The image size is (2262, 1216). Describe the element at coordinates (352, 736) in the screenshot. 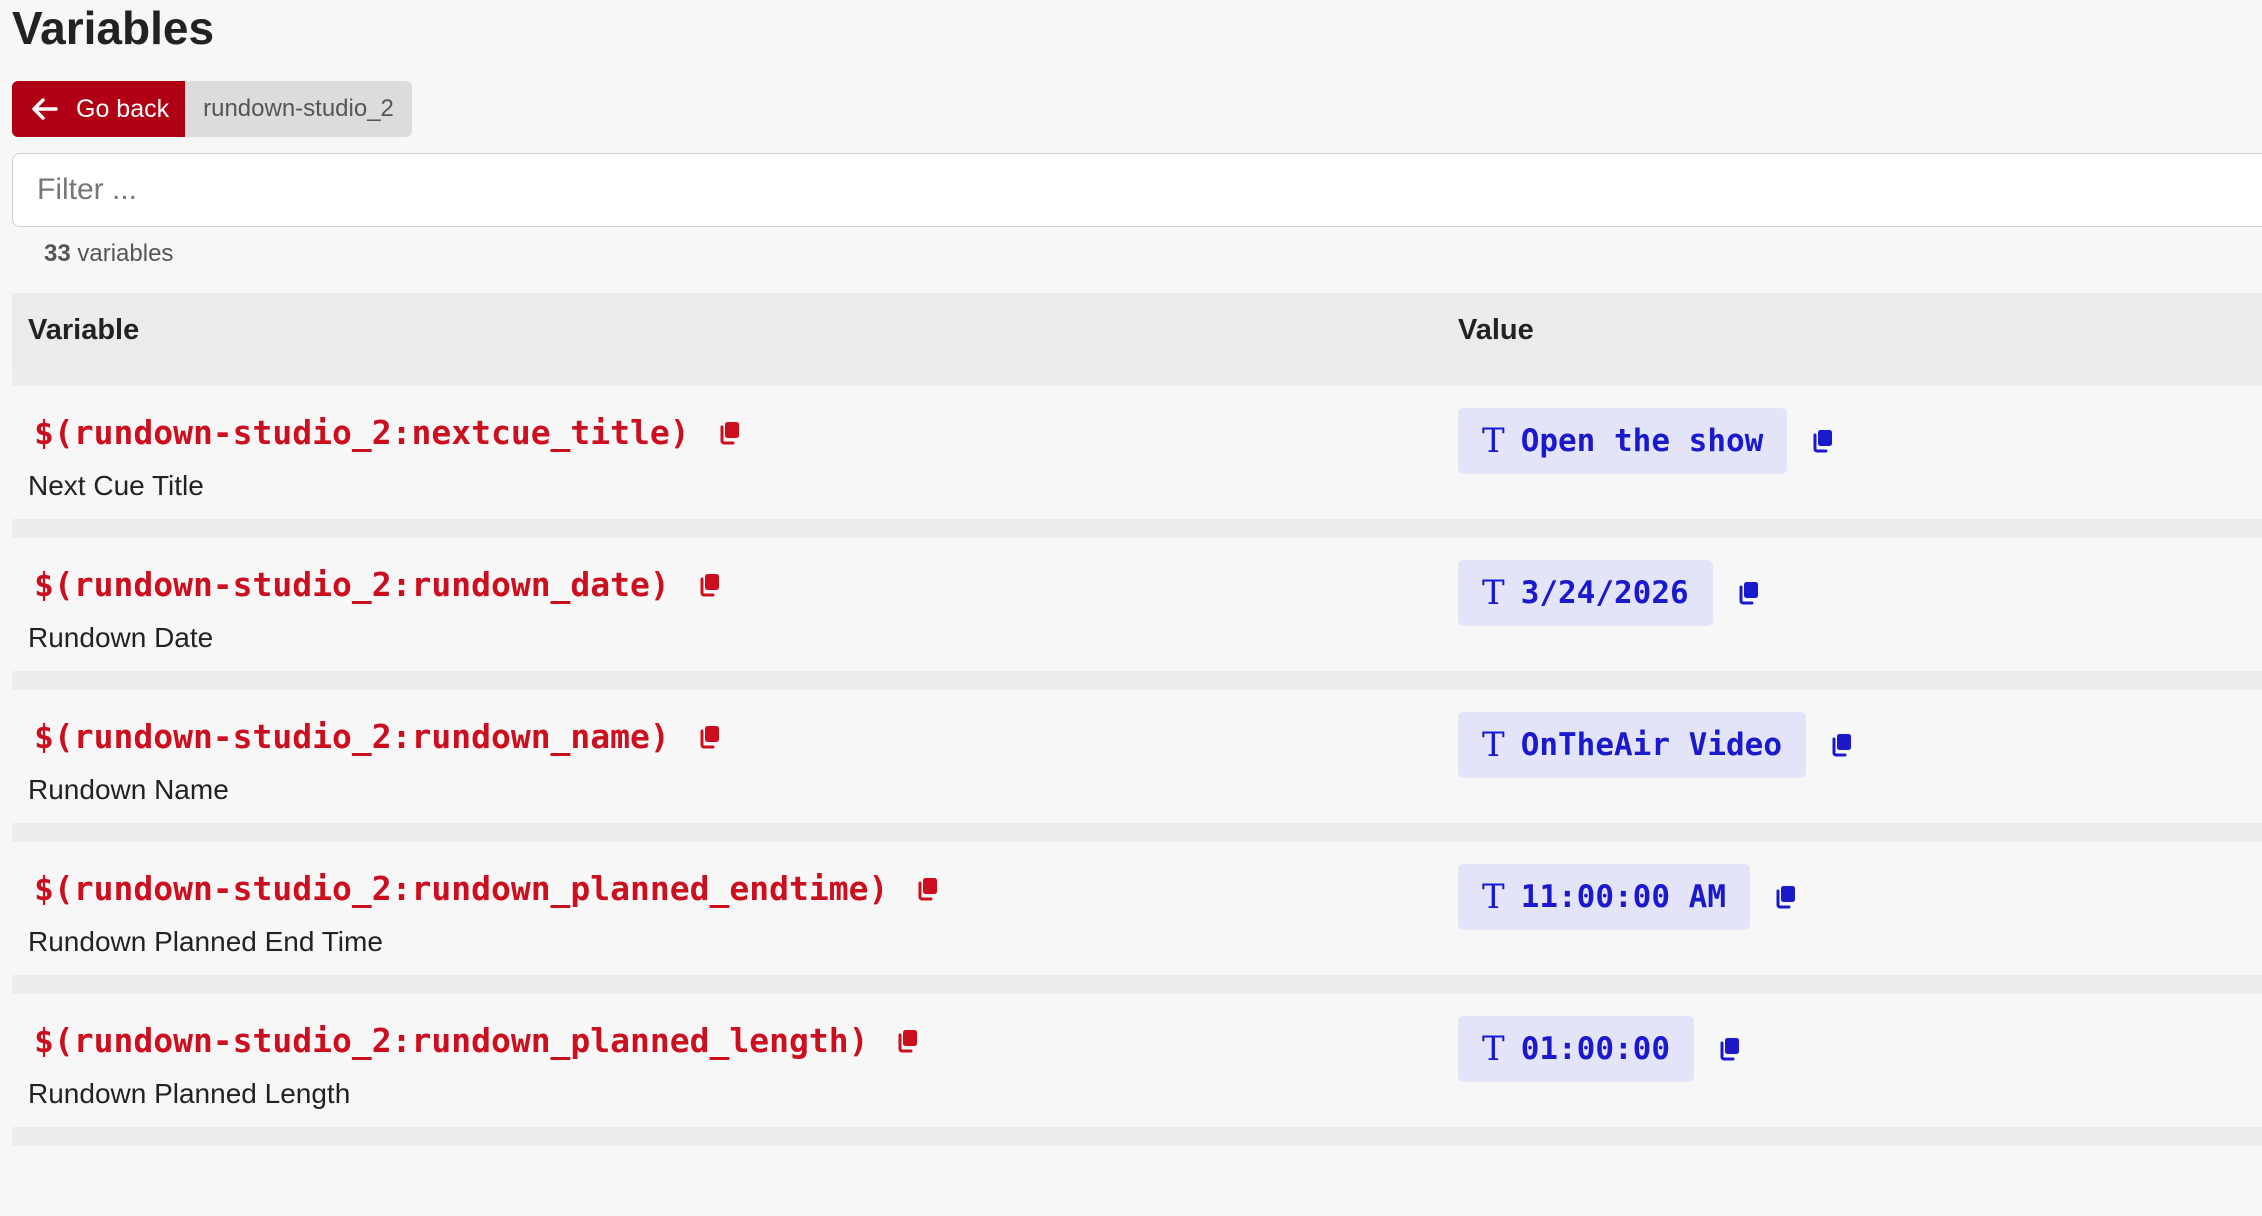

I see `variable-name: $(rundown-studio_2:rundown_name)` at that location.